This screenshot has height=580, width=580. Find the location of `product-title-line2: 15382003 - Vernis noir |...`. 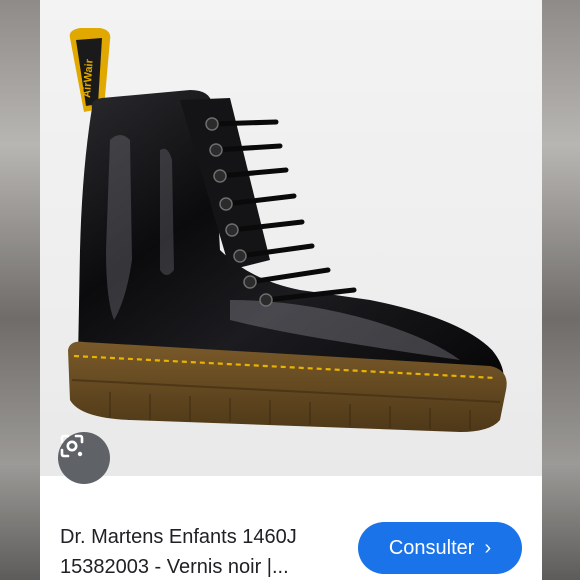

product-title-line2: 15382003 - Vernis noir |... is located at coordinates (174, 567).